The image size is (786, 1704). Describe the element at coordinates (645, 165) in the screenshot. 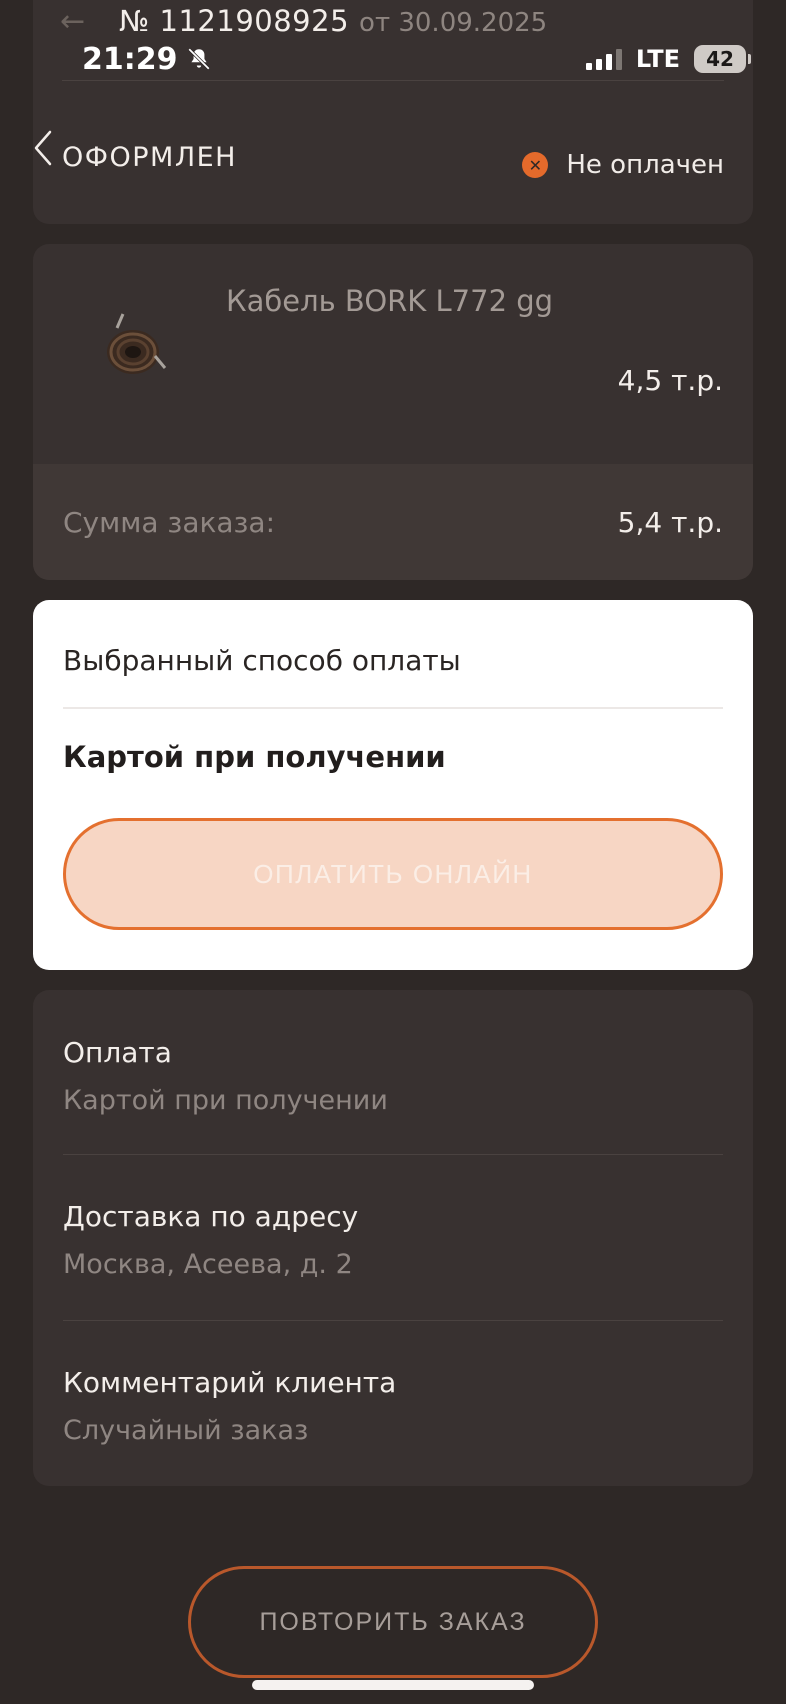

I see `payment-status-text: Не оплачен` at that location.